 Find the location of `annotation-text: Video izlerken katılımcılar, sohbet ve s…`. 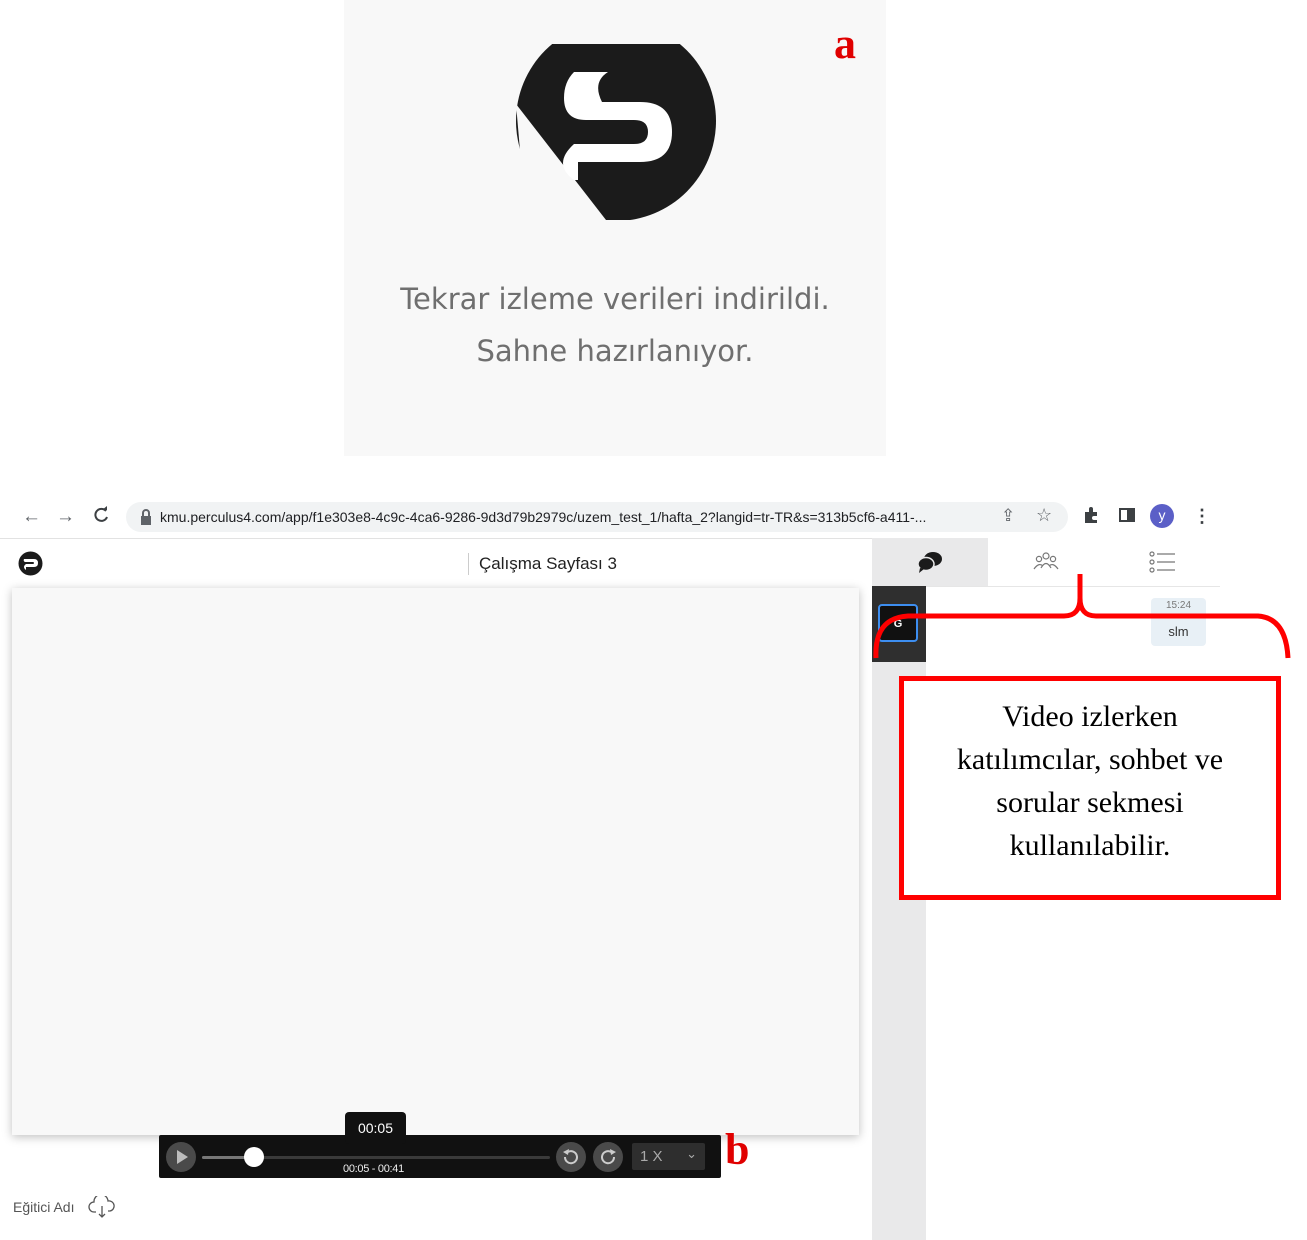

annotation-text: Video izlerken katılımcılar, sohbet ve s… is located at coordinates (1090, 781).